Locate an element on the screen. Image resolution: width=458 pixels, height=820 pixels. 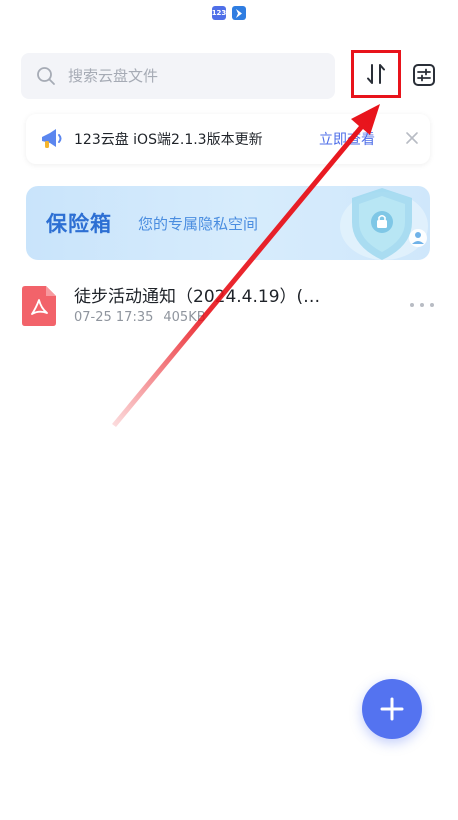
update-notice: 123云盘 iOS端2.1.3版本更新 立即查看 is located at coordinates (228, 139).